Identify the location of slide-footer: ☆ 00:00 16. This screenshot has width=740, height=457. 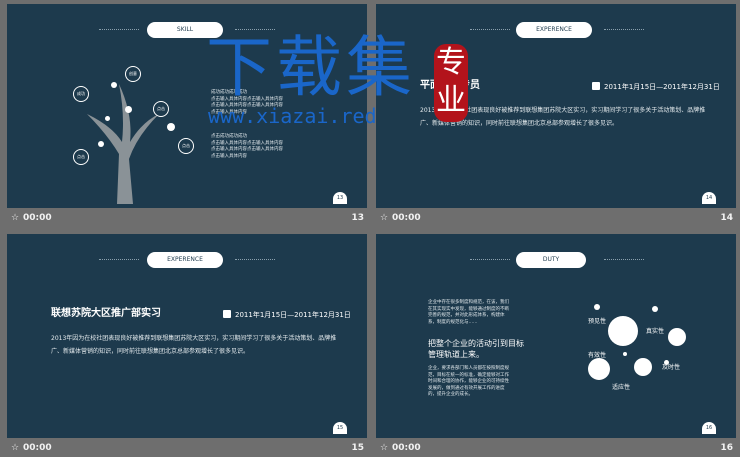
(555, 448).